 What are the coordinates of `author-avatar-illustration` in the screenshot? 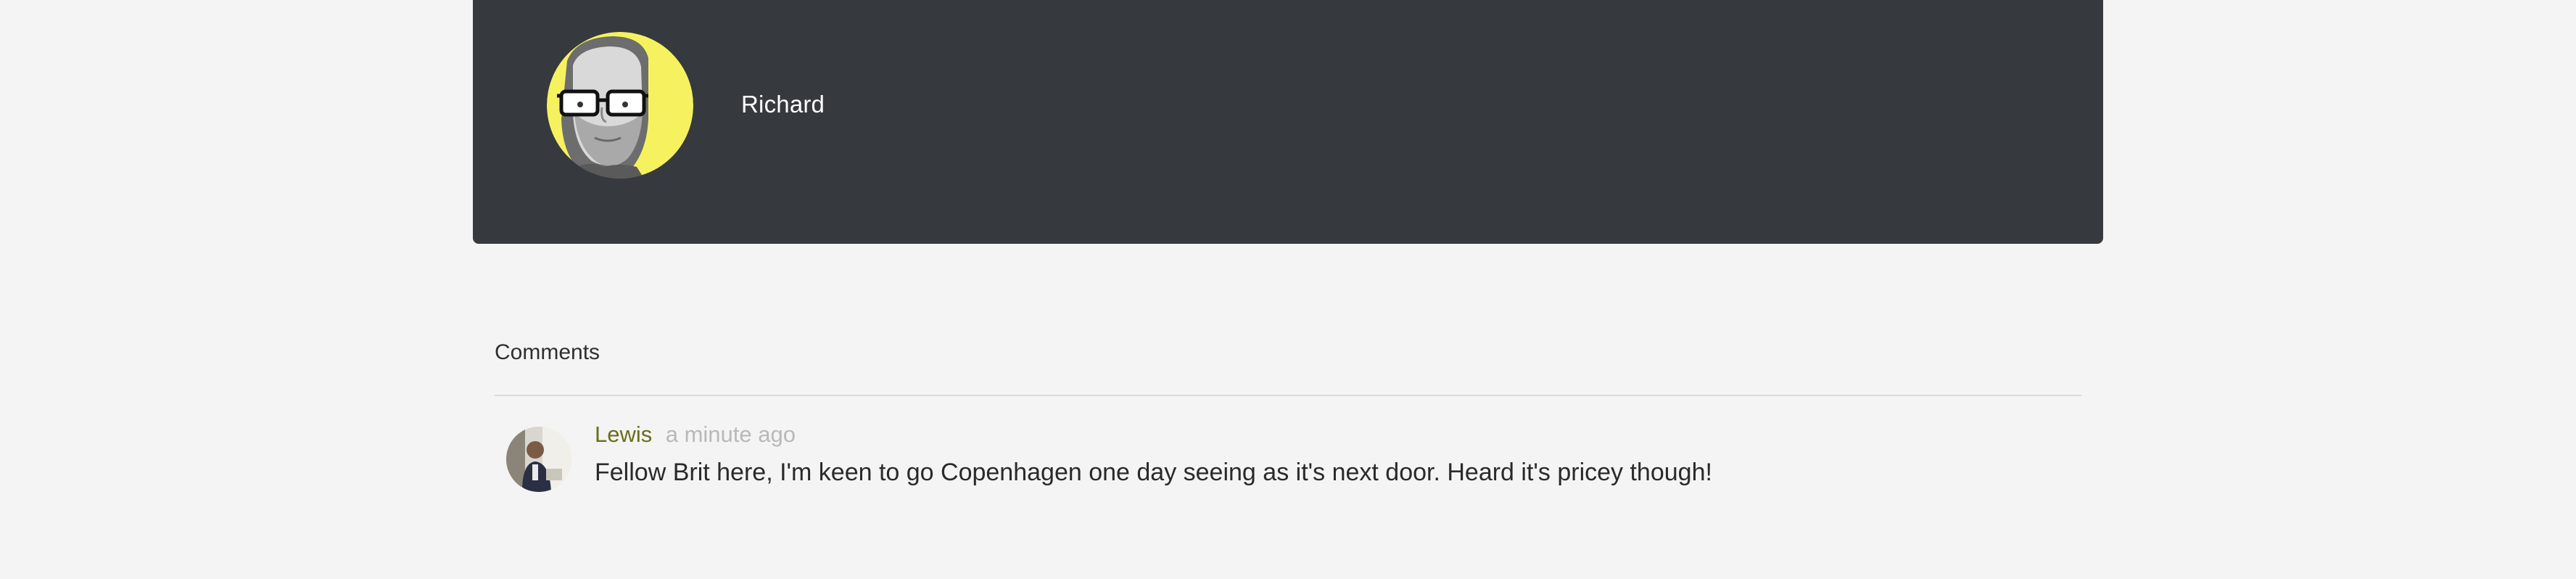 It's located at (620, 105).